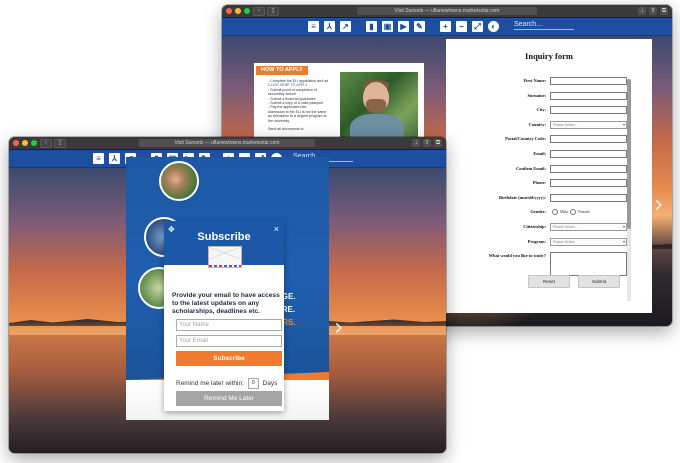 Image resolution: width=680 pixels, height=463 pixels. What do you see at coordinates (229, 398) in the screenshot?
I see `remind-later-button: Remind Me Later` at bounding box center [229, 398].